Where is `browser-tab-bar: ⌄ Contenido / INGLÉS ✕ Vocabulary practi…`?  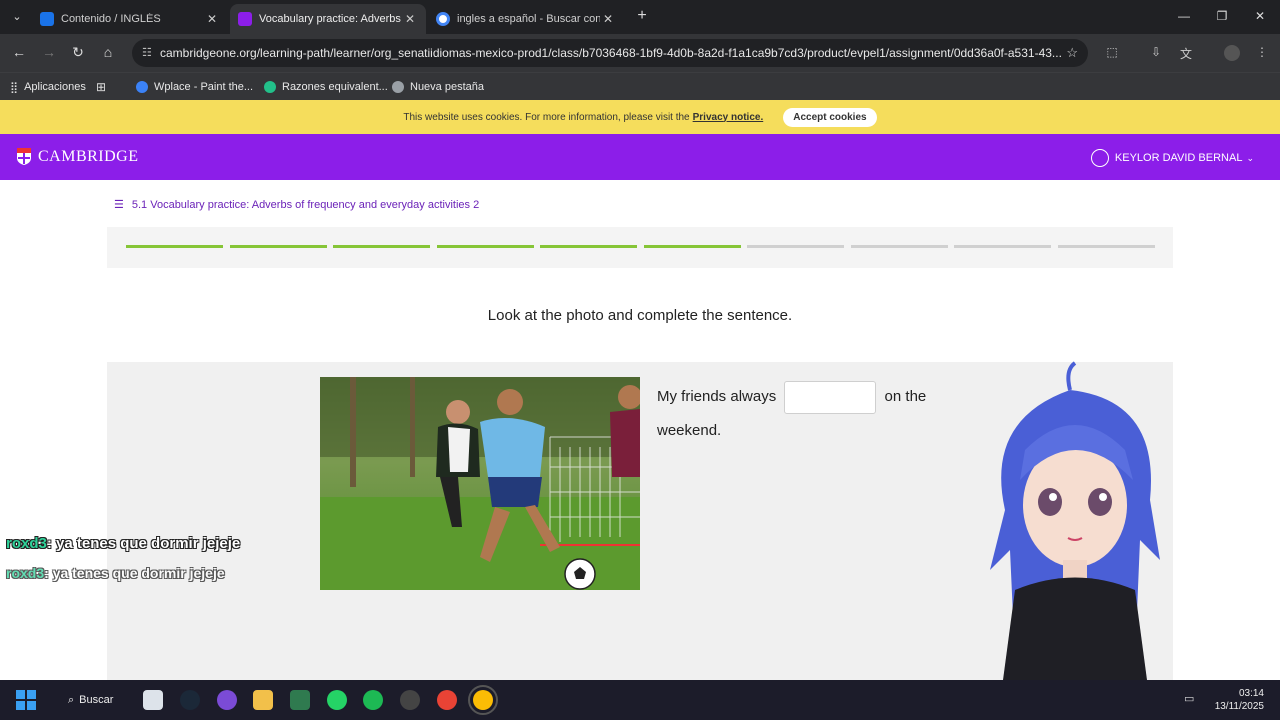
browser-tab-bar: ⌄ Contenido / INGLÉS ✕ Vocabulary practi… is located at coordinates (640, 17).